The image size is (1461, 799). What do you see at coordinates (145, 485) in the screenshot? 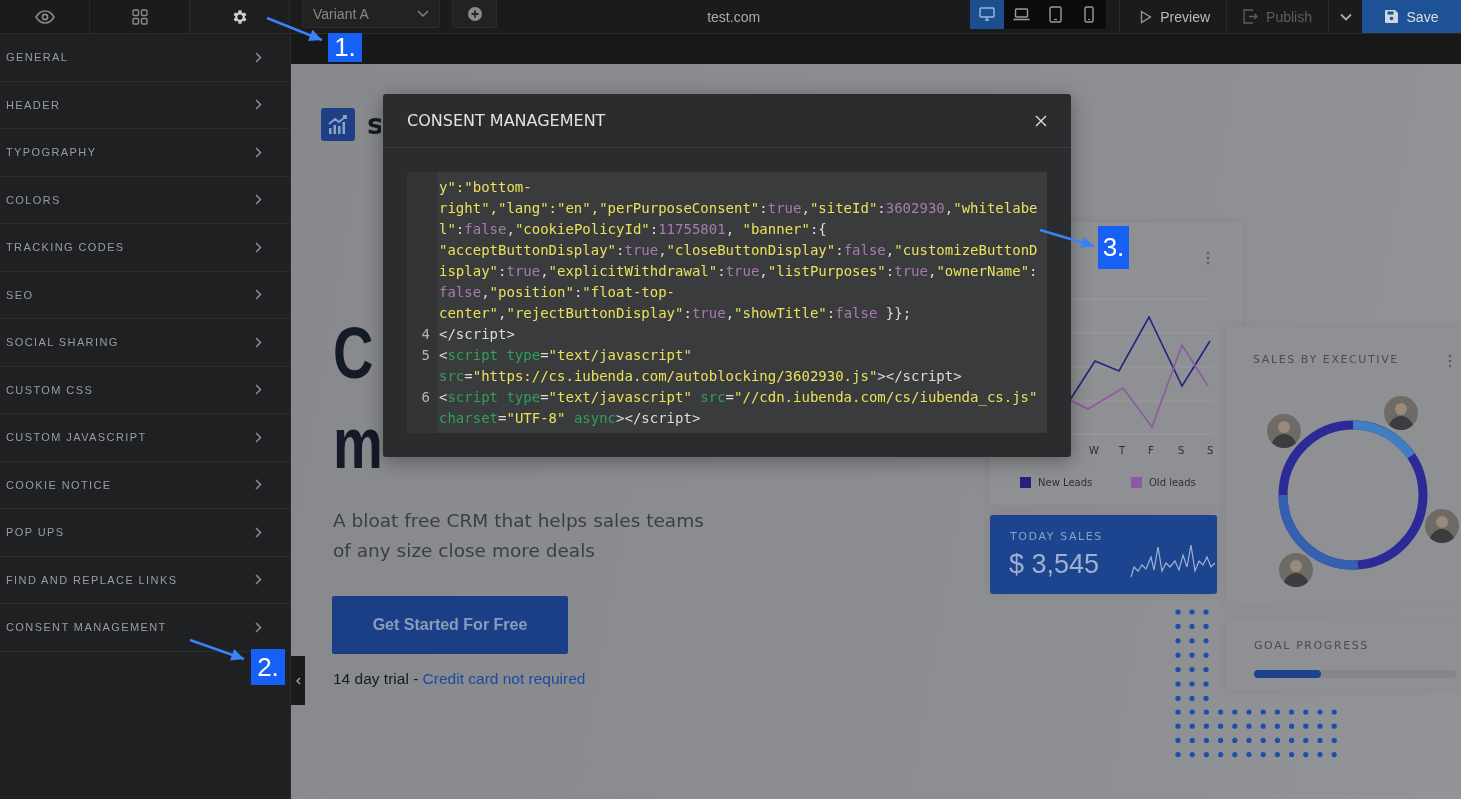
I see `settings-menu-item: COOKIE NOTICE` at bounding box center [145, 485].